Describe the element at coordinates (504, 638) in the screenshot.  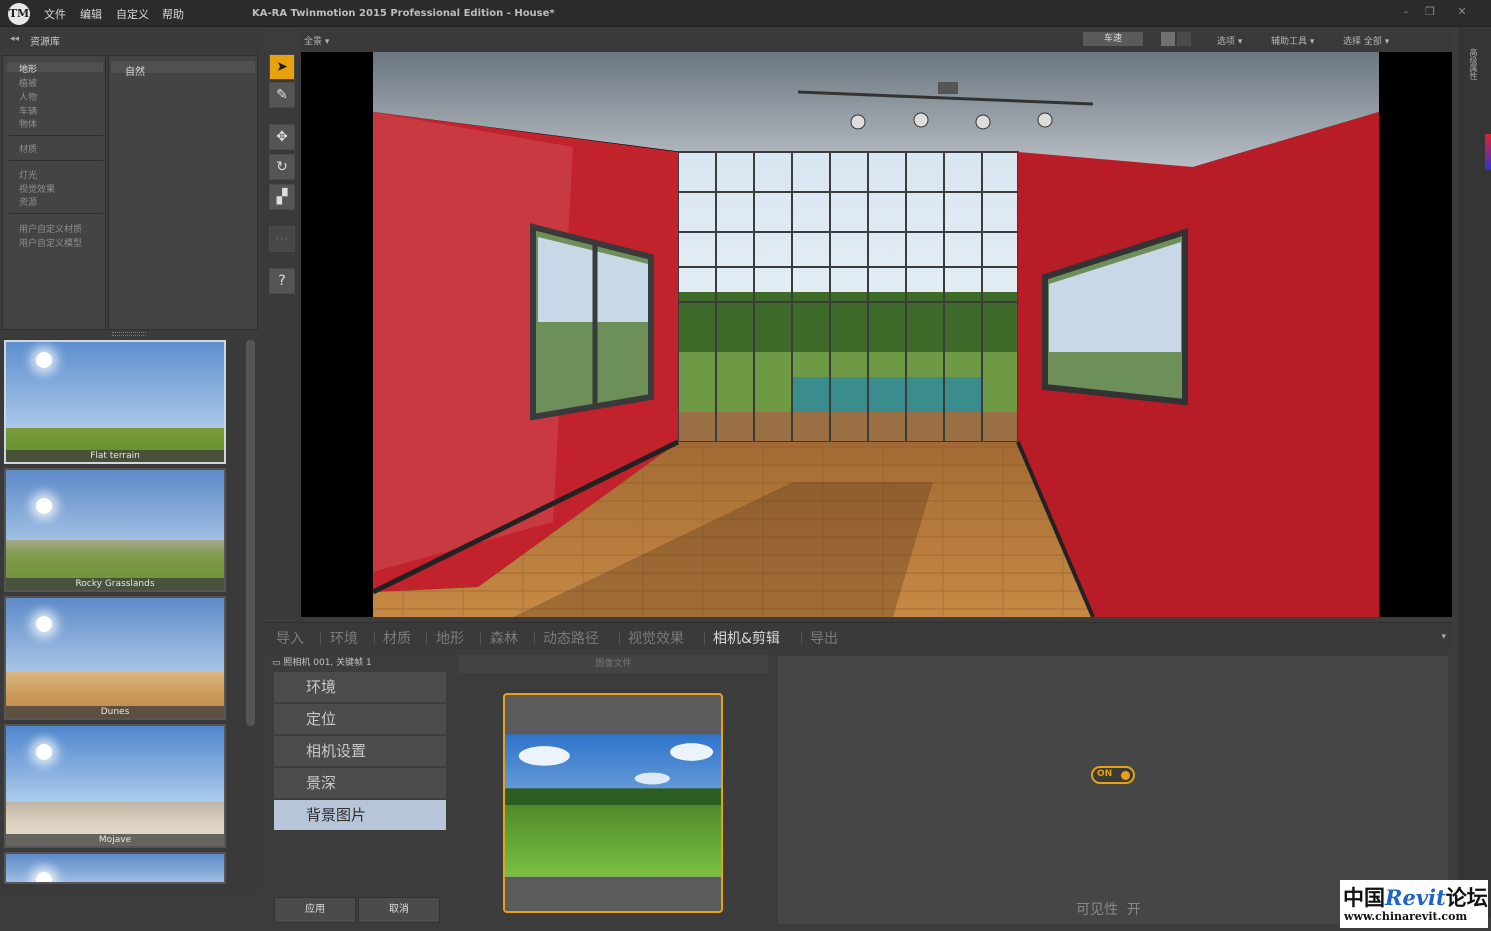
I see `tab-forest: 森林` at that location.